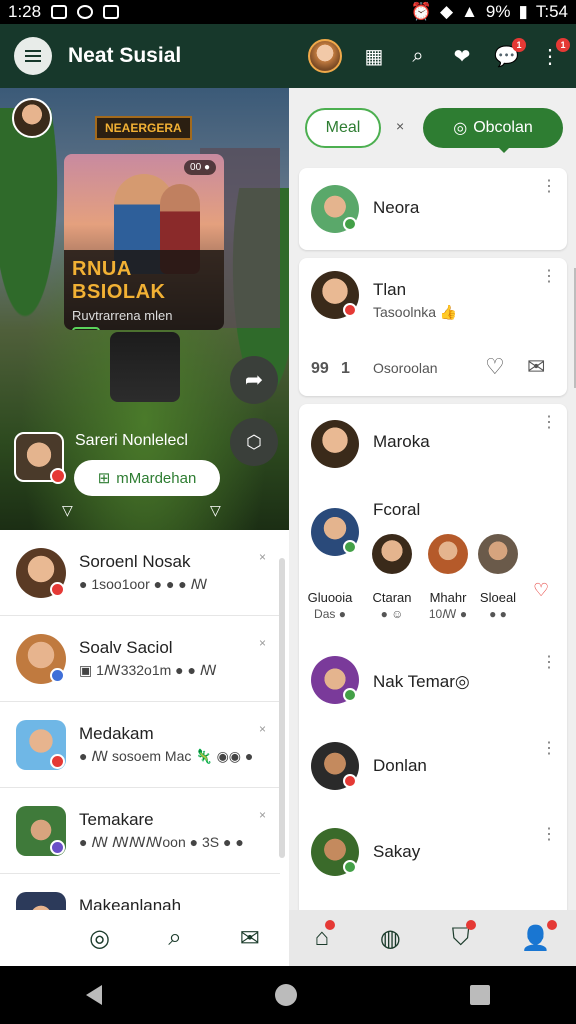 This screenshot has height=1024, width=576. I want to click on join-button-label: mMardehan, so click(156, 478).